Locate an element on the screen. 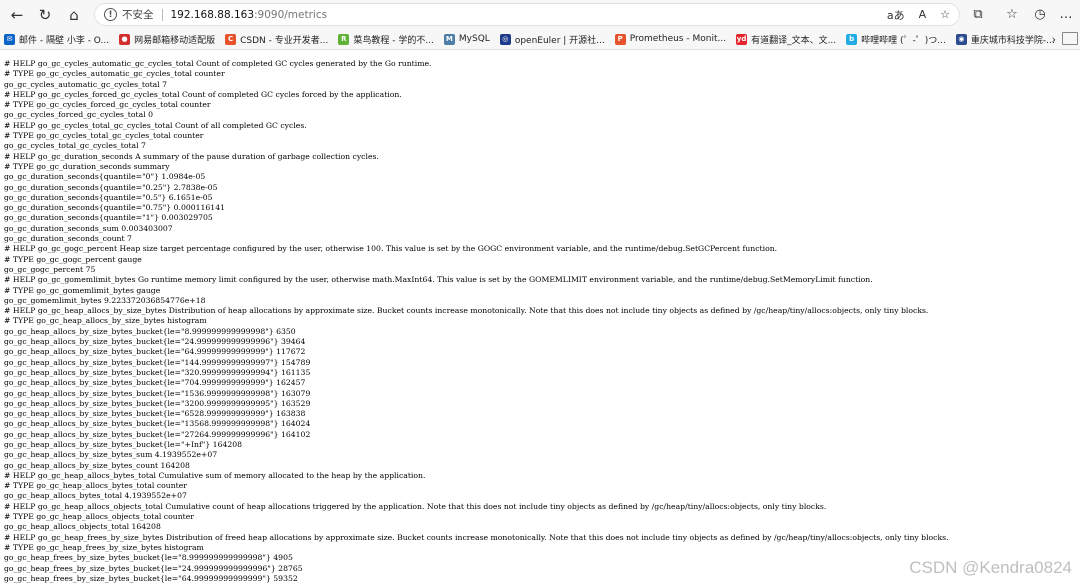 This screenshot has height=588, width=1080. metrics-line: go_gc_duration_seconds_sum 0.003403007 is located at coordinates (88, 228).